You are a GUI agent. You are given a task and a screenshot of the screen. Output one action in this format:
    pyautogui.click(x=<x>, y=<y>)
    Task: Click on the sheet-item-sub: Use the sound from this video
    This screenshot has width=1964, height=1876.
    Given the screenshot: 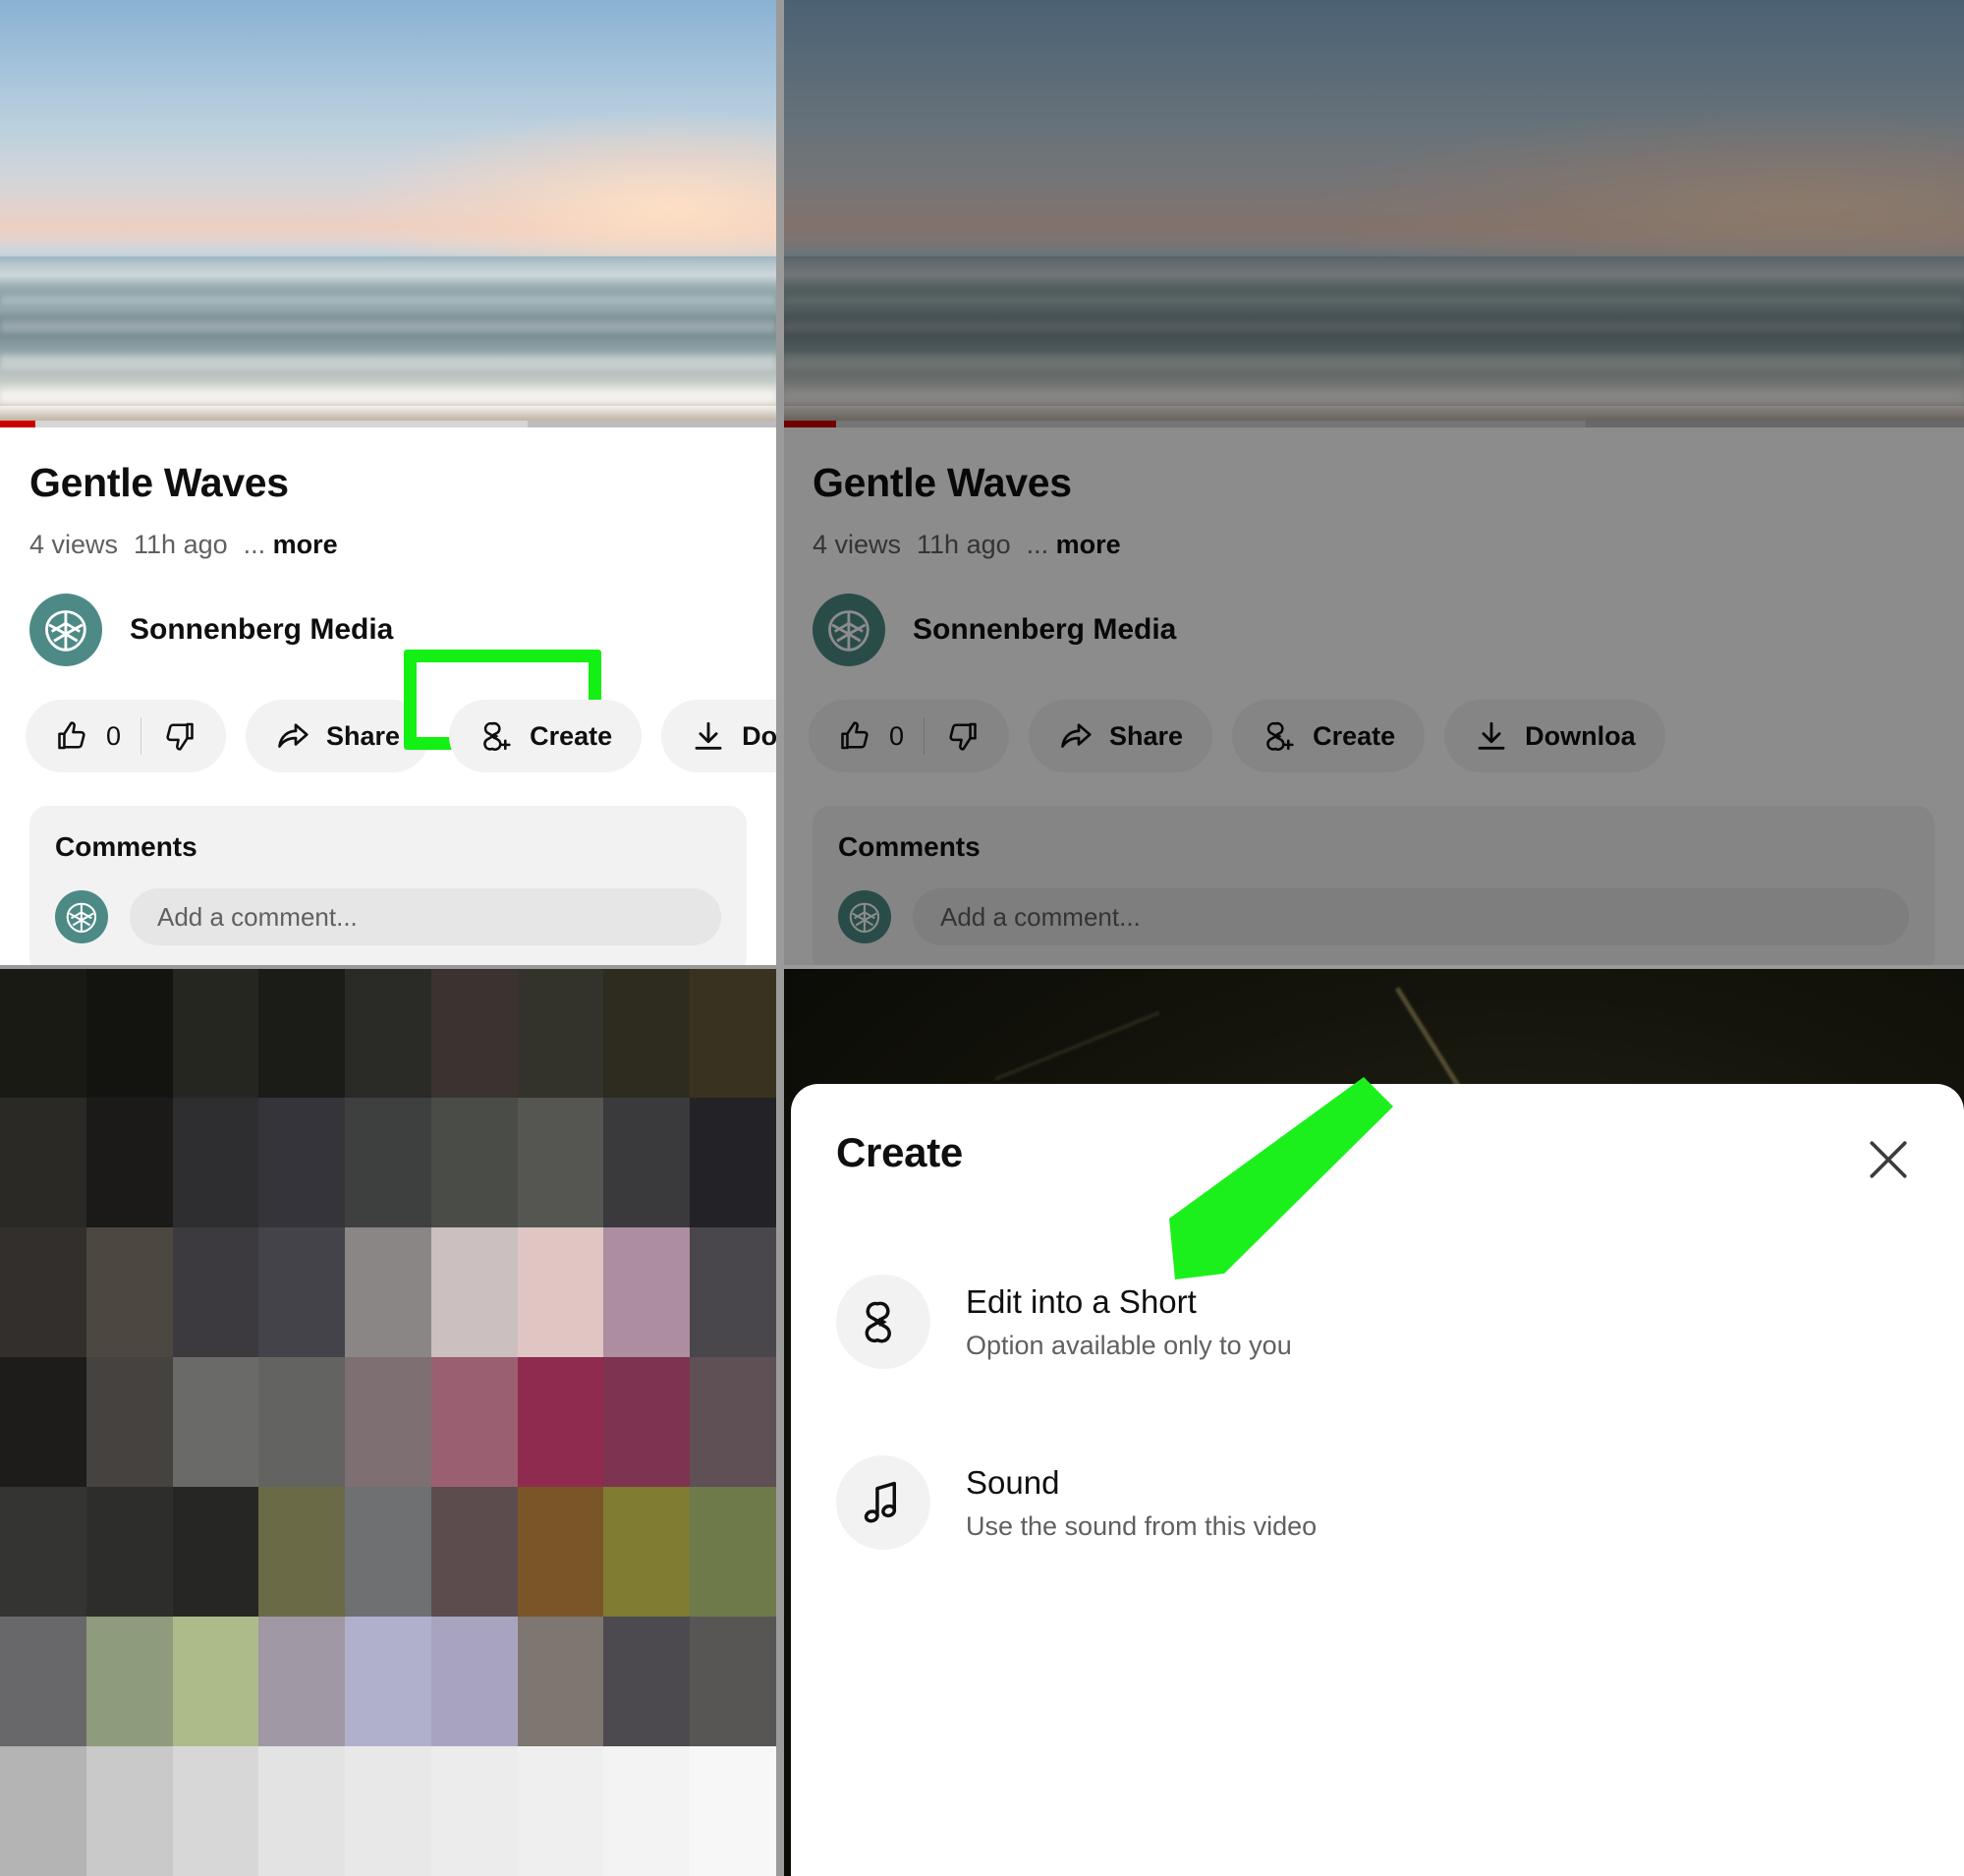 What is the action you would take?
    pyautogui.click(x=1142, y=1525)
    